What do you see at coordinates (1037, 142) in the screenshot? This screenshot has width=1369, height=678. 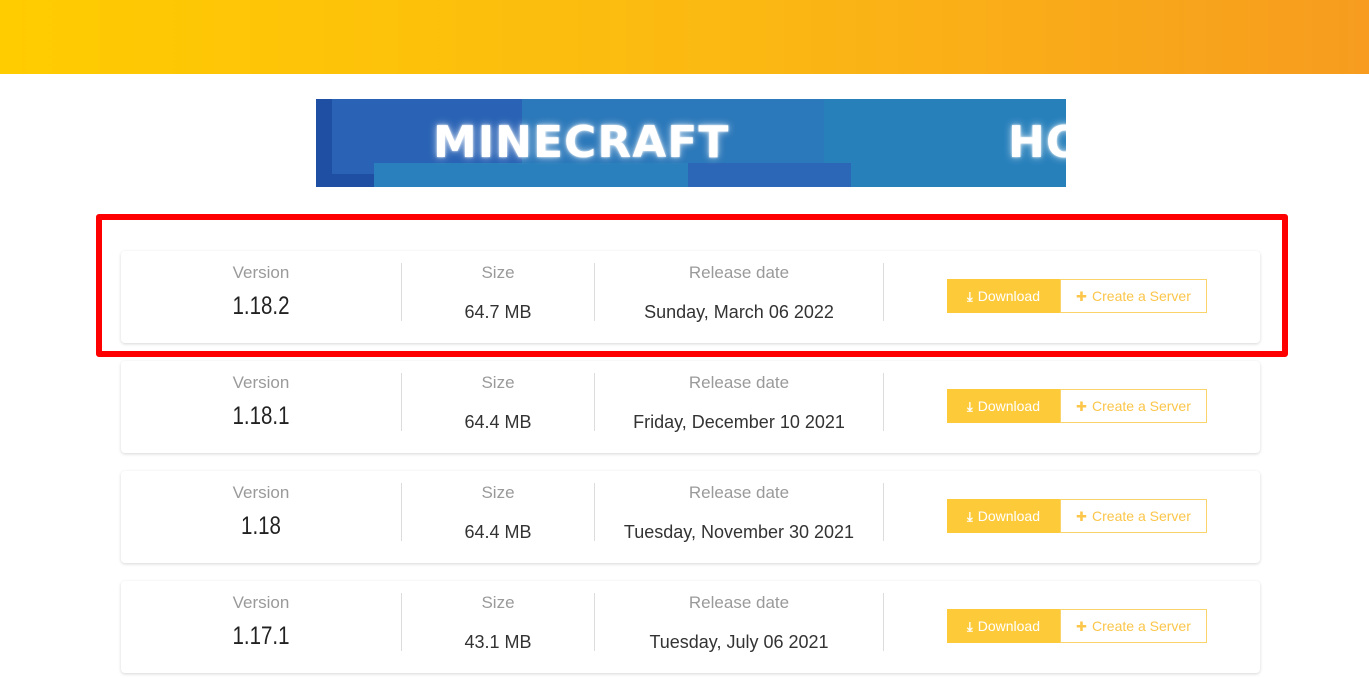 I see `banner-title-cut: HO` at bounding box center [1037, 142].